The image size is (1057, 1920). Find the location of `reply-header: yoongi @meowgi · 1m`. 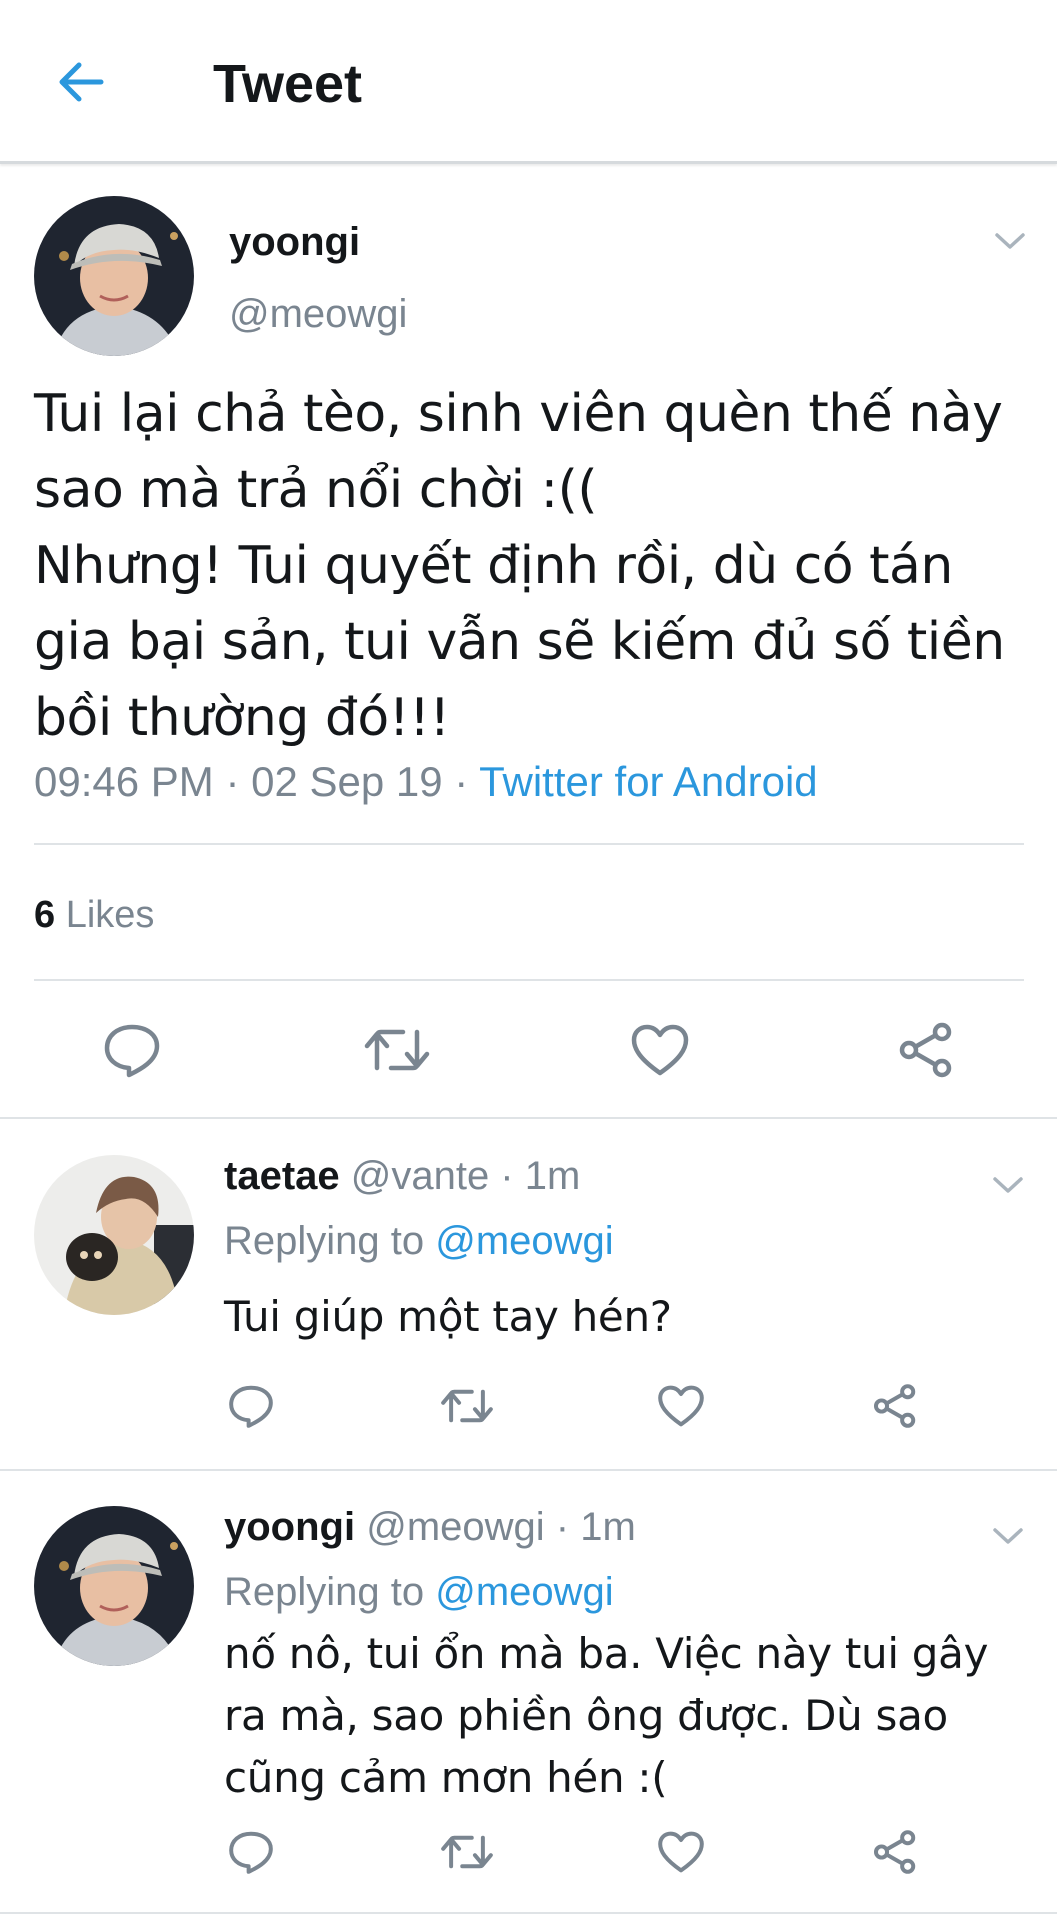

reply-header: yoongi @meowgi · 1m is located at coordinates (430, 1527).